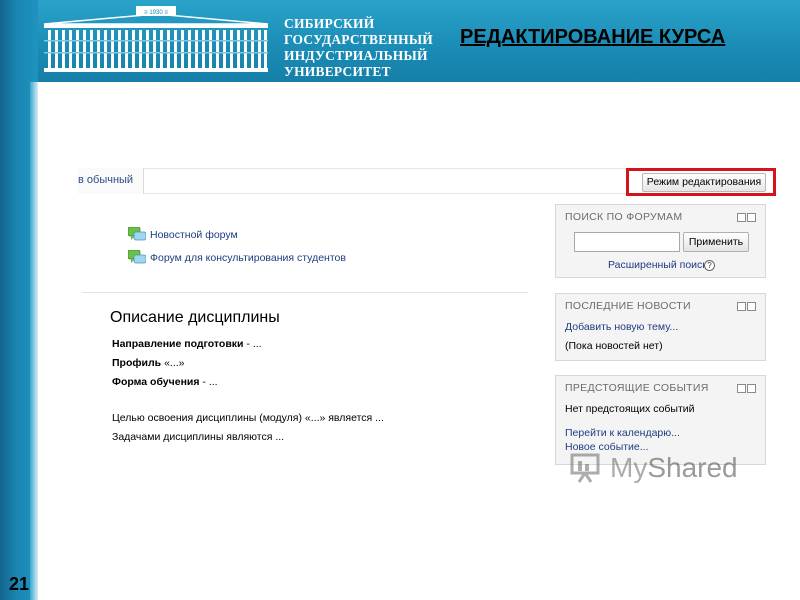  I want to click on myshared-watermark: MyShared, so click(654, 468).